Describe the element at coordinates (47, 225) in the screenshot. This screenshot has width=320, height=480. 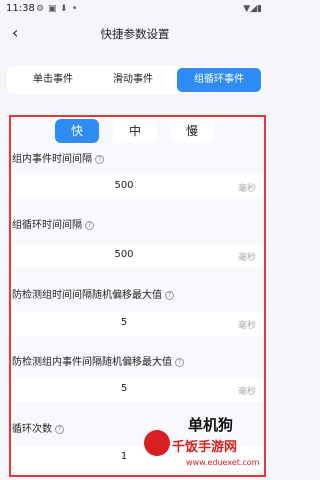
I see `field-label-text: 组循环时间间隔` at that location.